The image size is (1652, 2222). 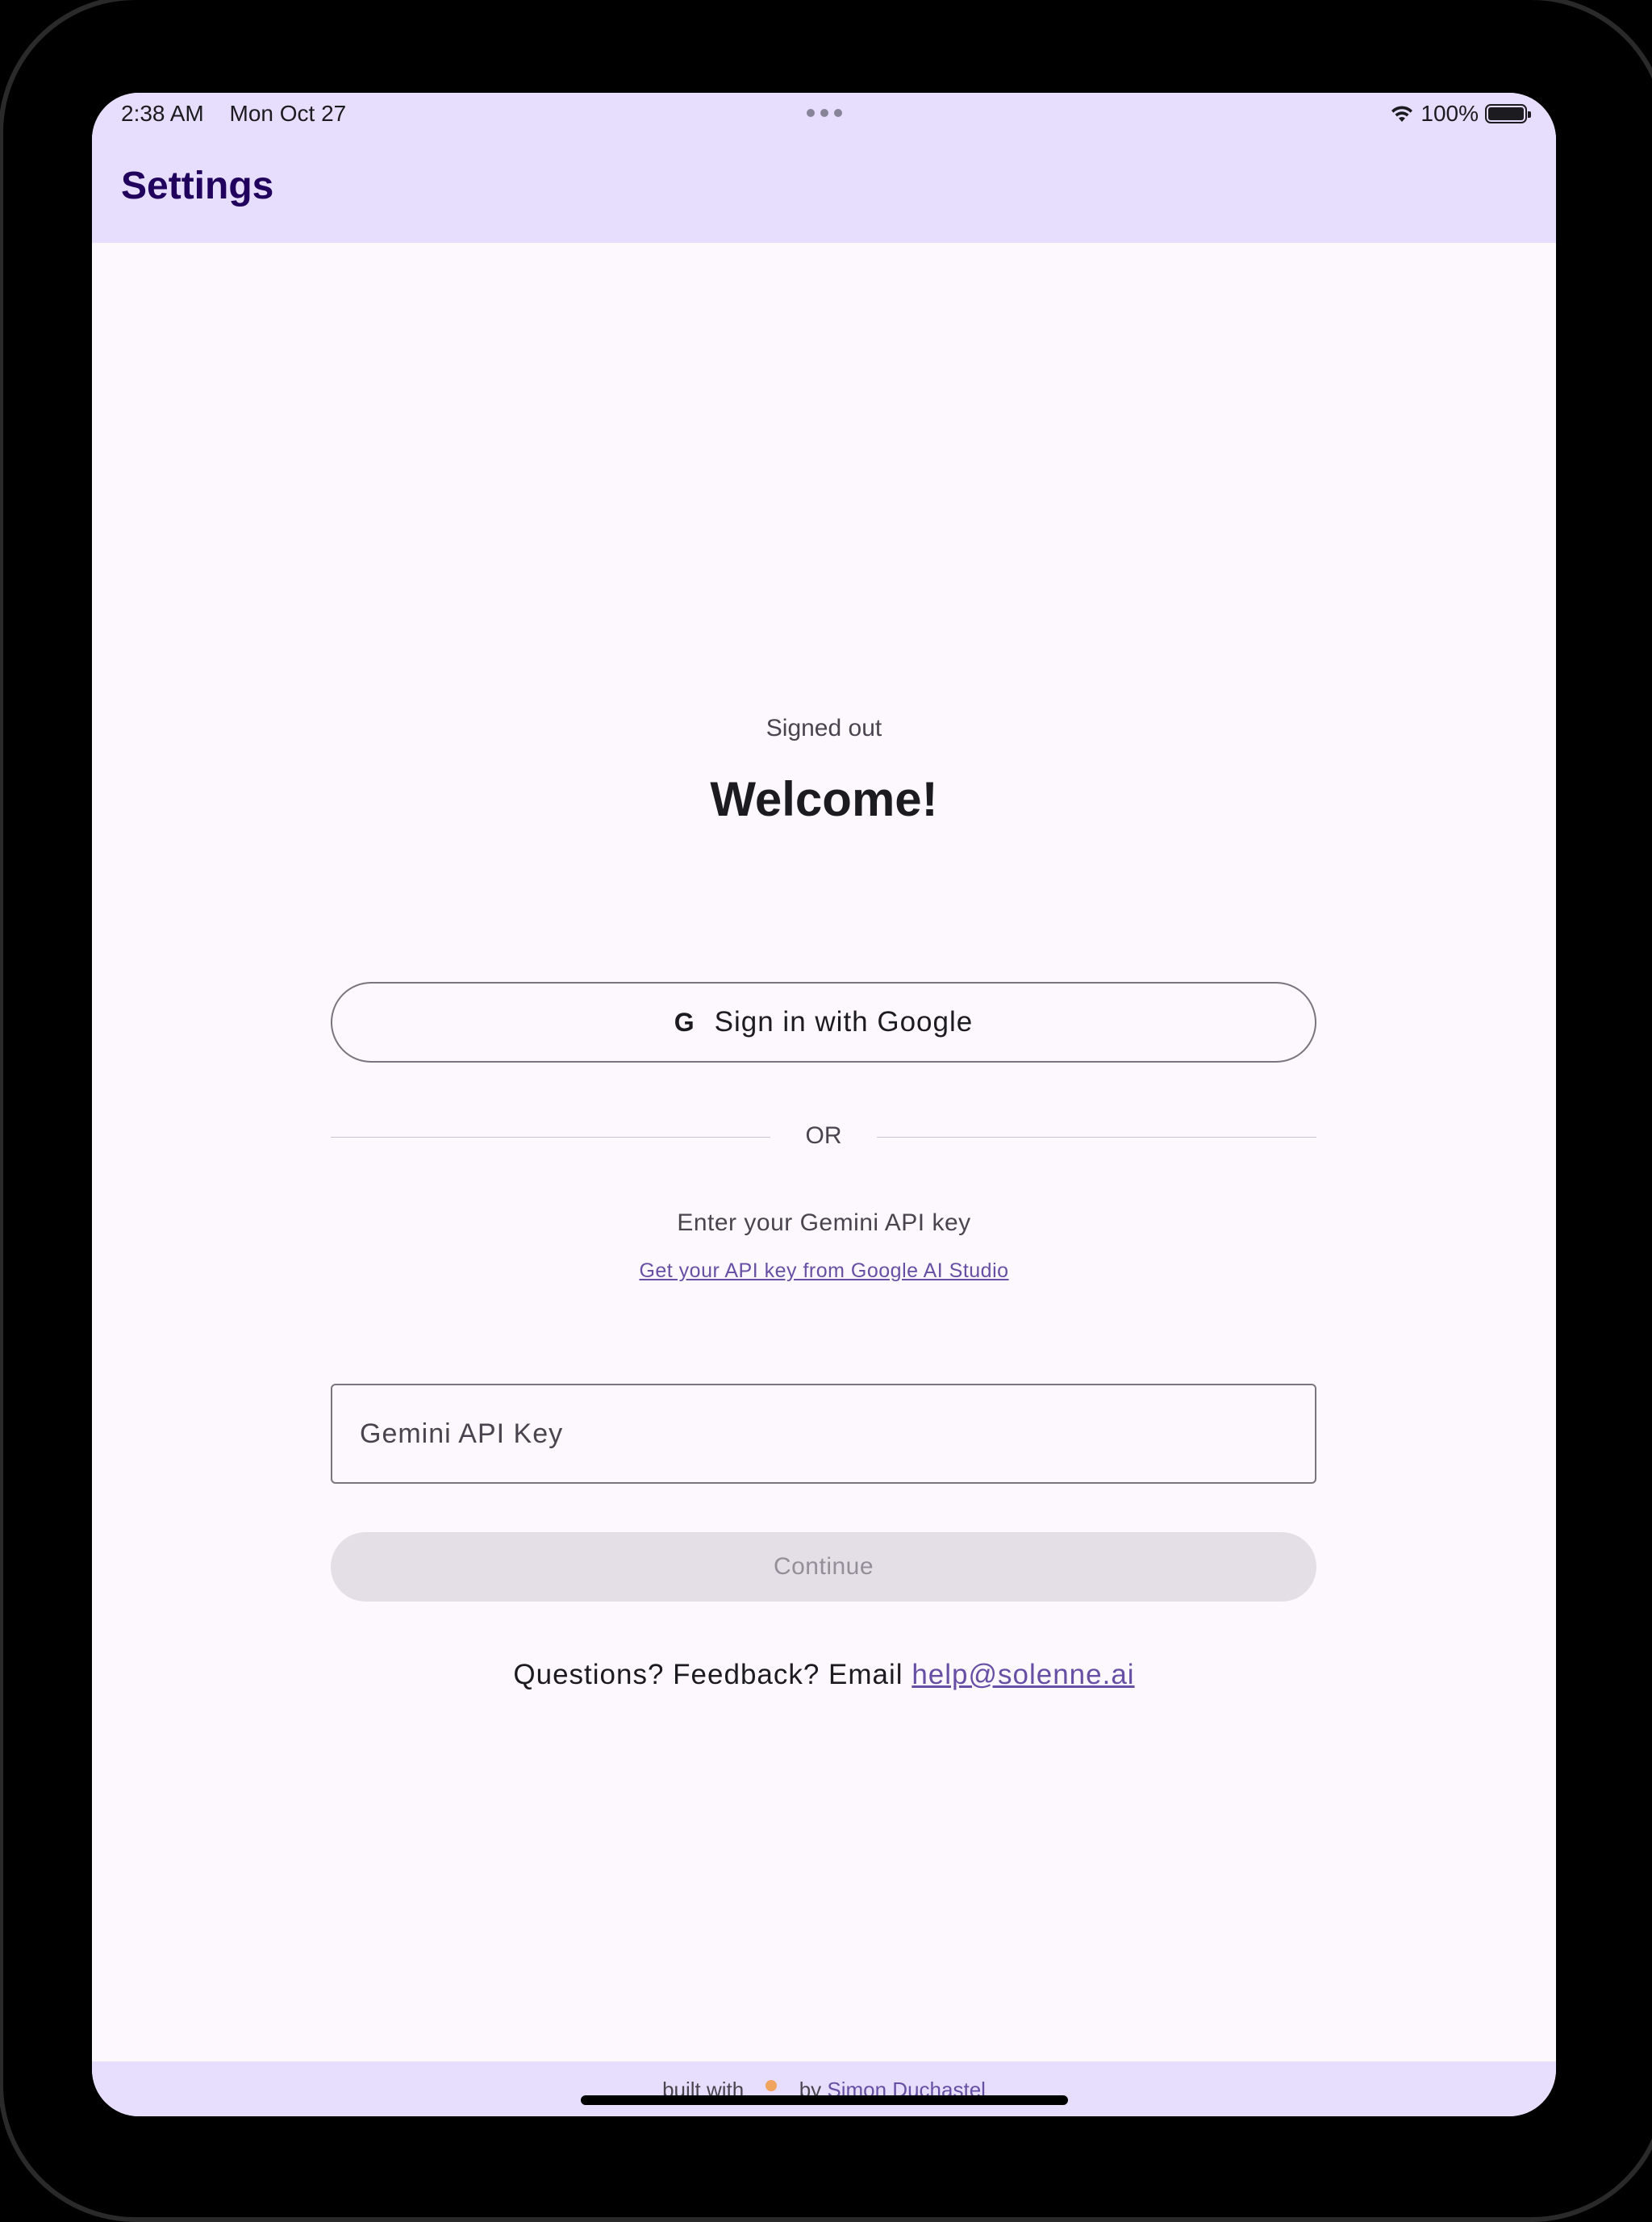 What do you see at coordinates (824, 728) in the screenshot?
I see `auth-status-label: Signed out` at bounding box center [824, 728].